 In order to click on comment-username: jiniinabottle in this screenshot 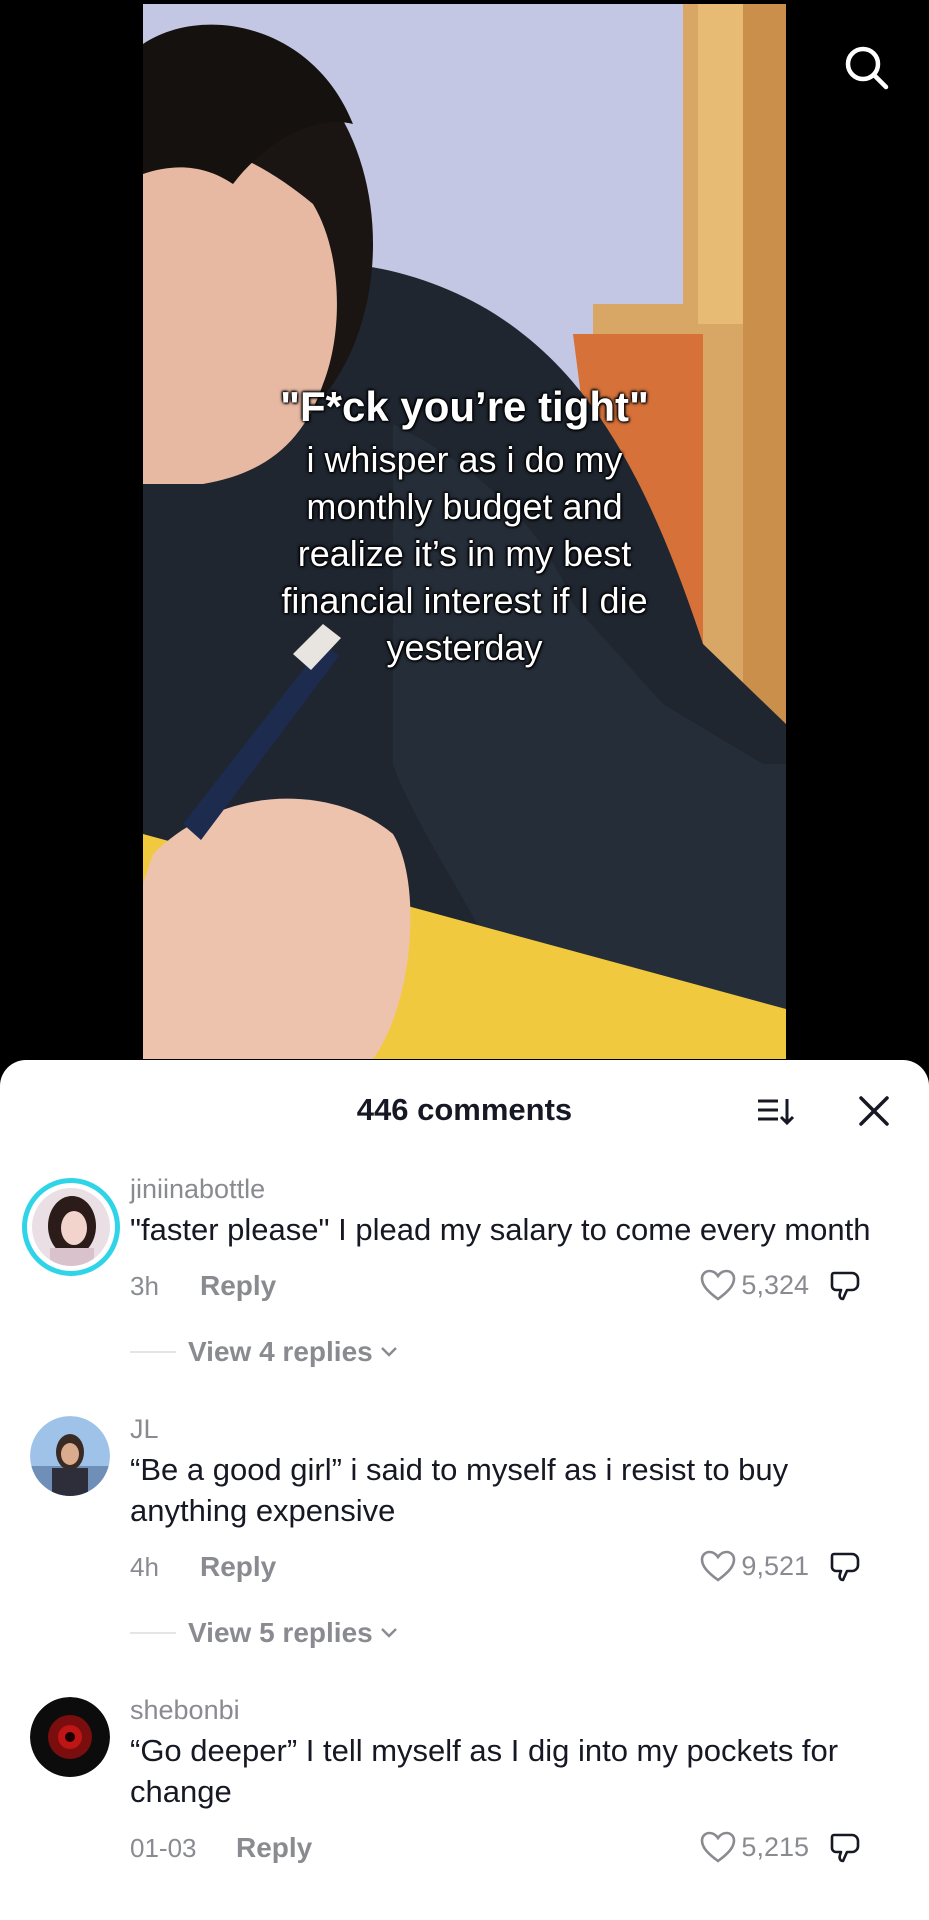, I will do `click(509, 1189)`.